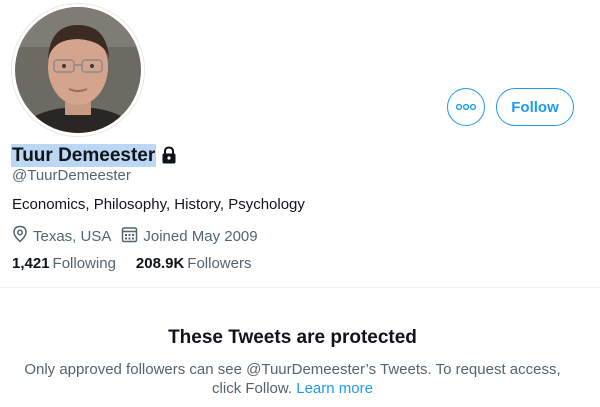 This screenshot has width=600, height=407. Describe the element at coordinates (200, 236) in the screenshot. I see `joined-text: Joined May 2009` at that location.